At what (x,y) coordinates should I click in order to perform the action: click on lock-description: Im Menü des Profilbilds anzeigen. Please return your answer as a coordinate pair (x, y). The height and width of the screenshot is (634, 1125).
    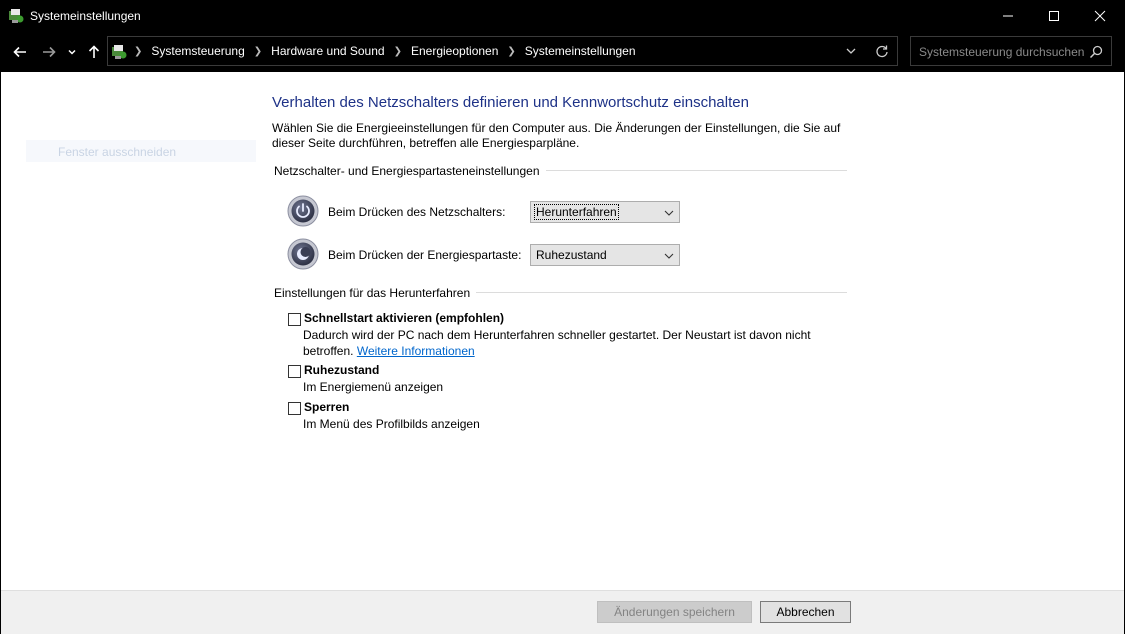
    Looking at the image, I should click on (391, 424).